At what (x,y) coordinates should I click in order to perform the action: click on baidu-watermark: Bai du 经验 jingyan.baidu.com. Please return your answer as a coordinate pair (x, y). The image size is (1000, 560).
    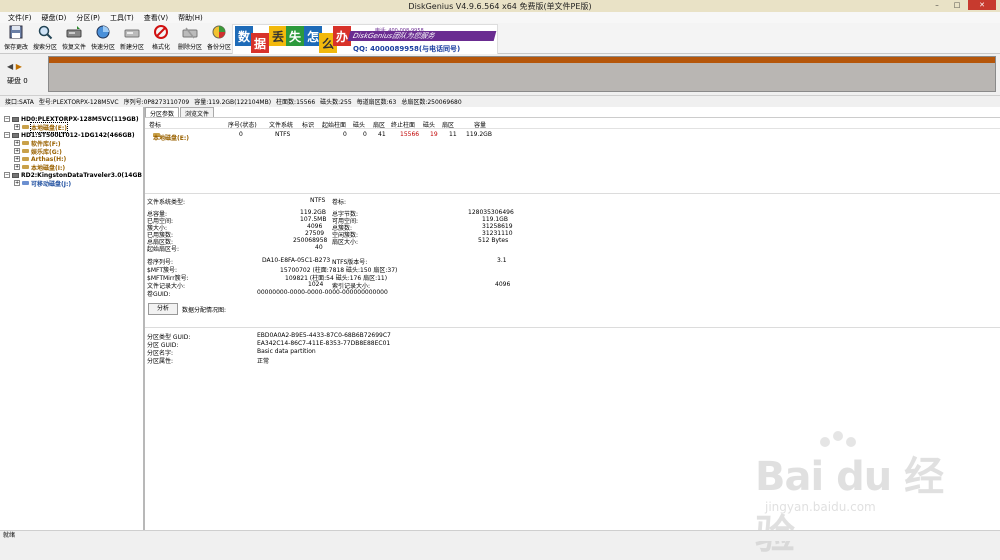
    Looking at the image, I should click on (860, 494).